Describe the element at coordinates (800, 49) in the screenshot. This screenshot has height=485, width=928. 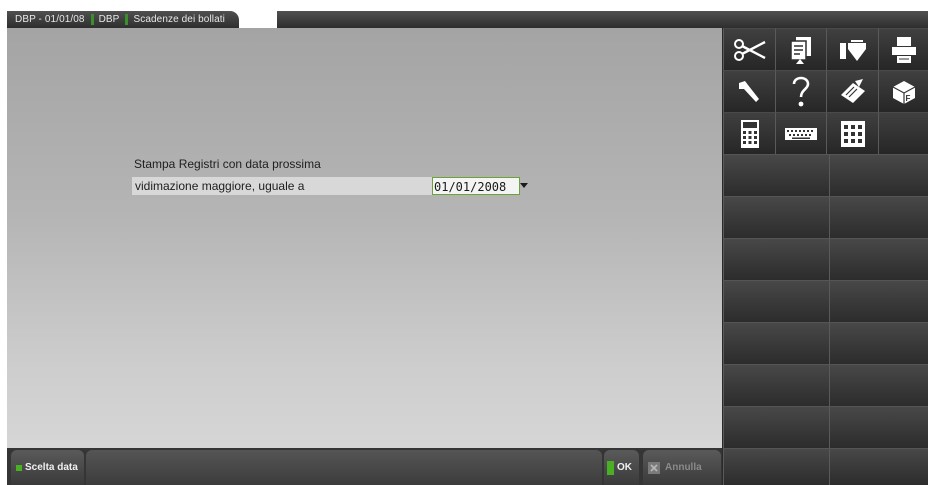
I see `copy-documents-icon` at that location.